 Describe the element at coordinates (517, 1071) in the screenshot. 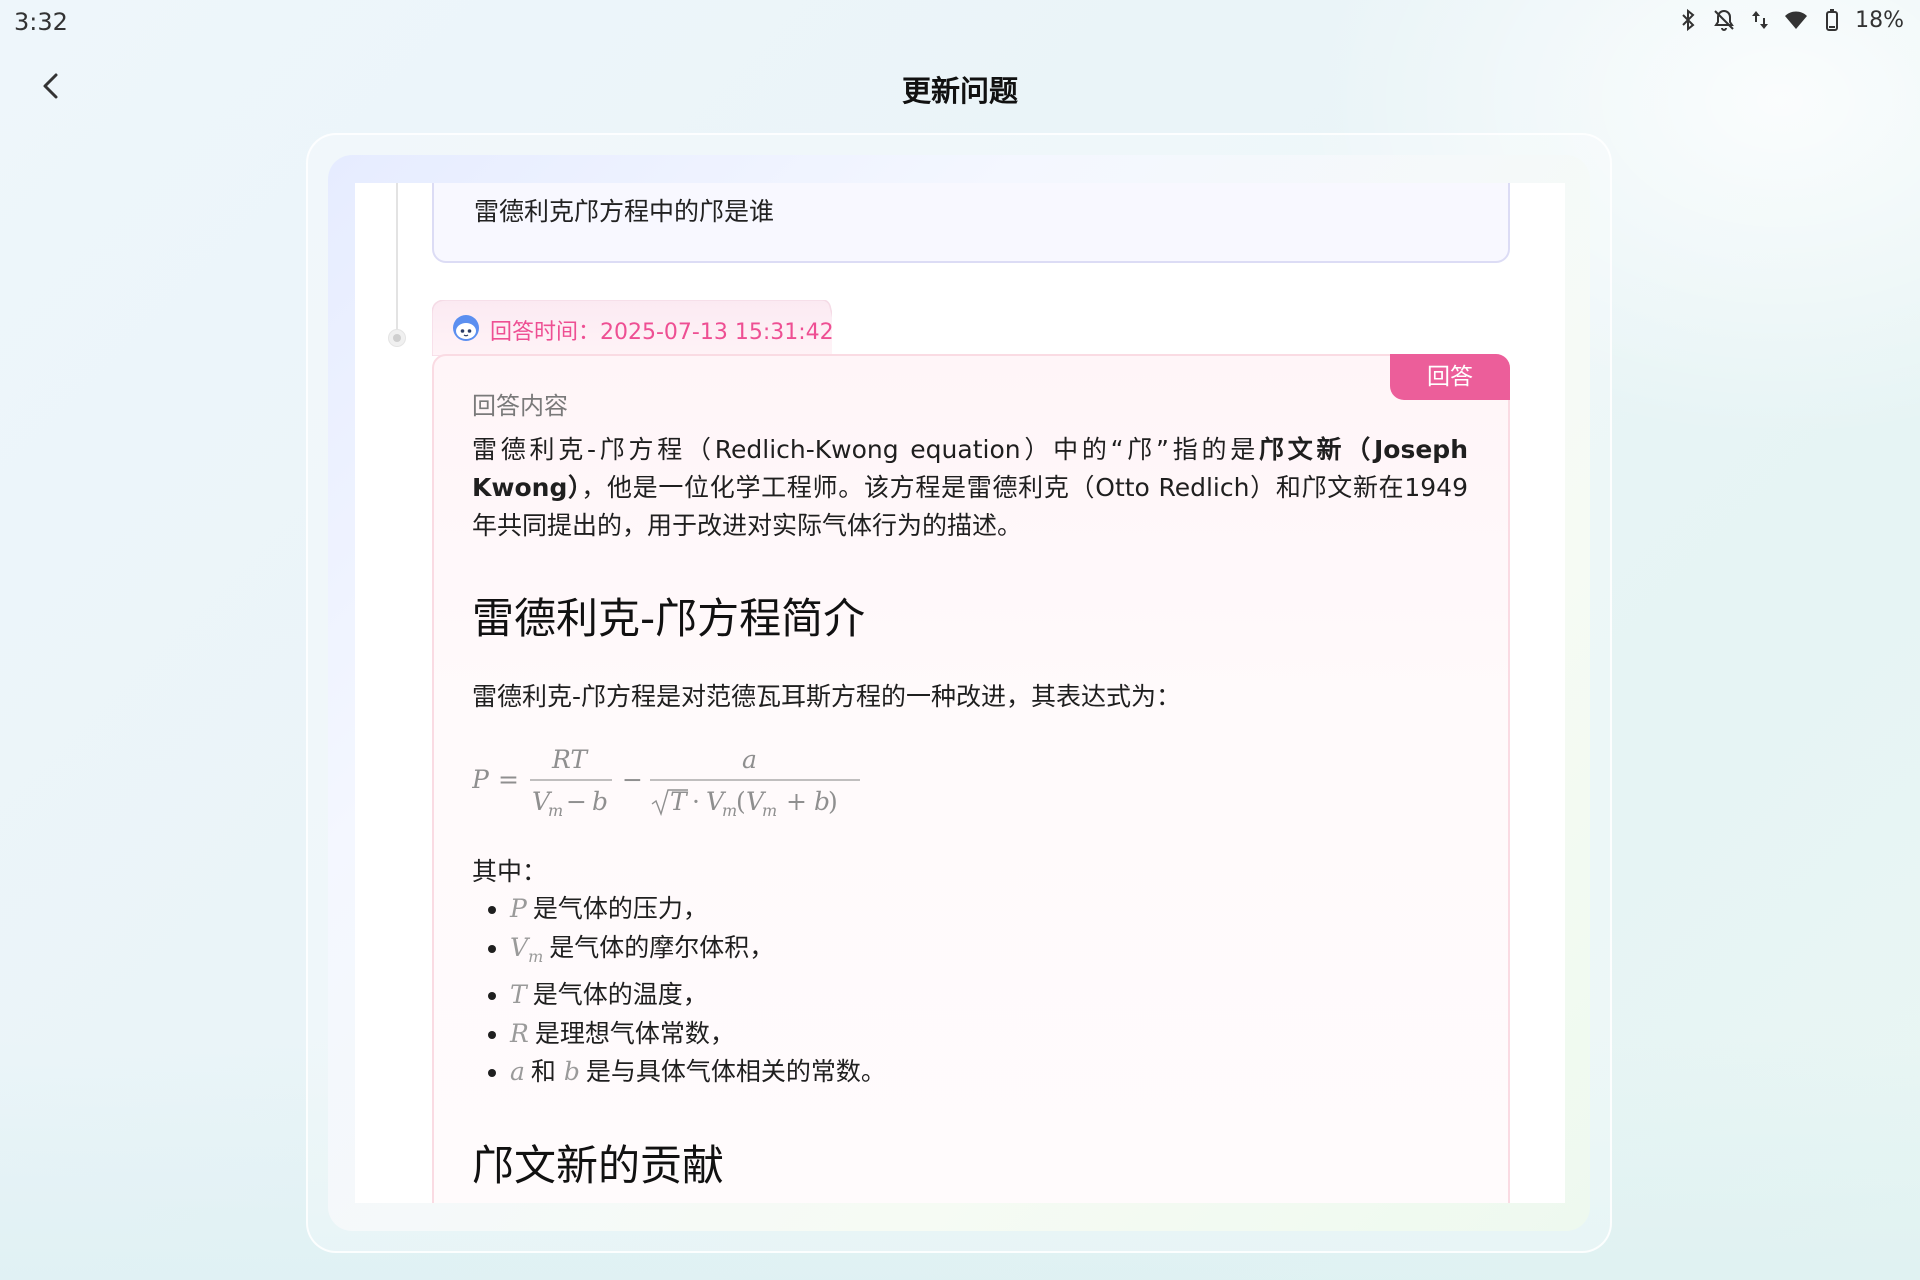

I see `math-symbol: a` at that location.